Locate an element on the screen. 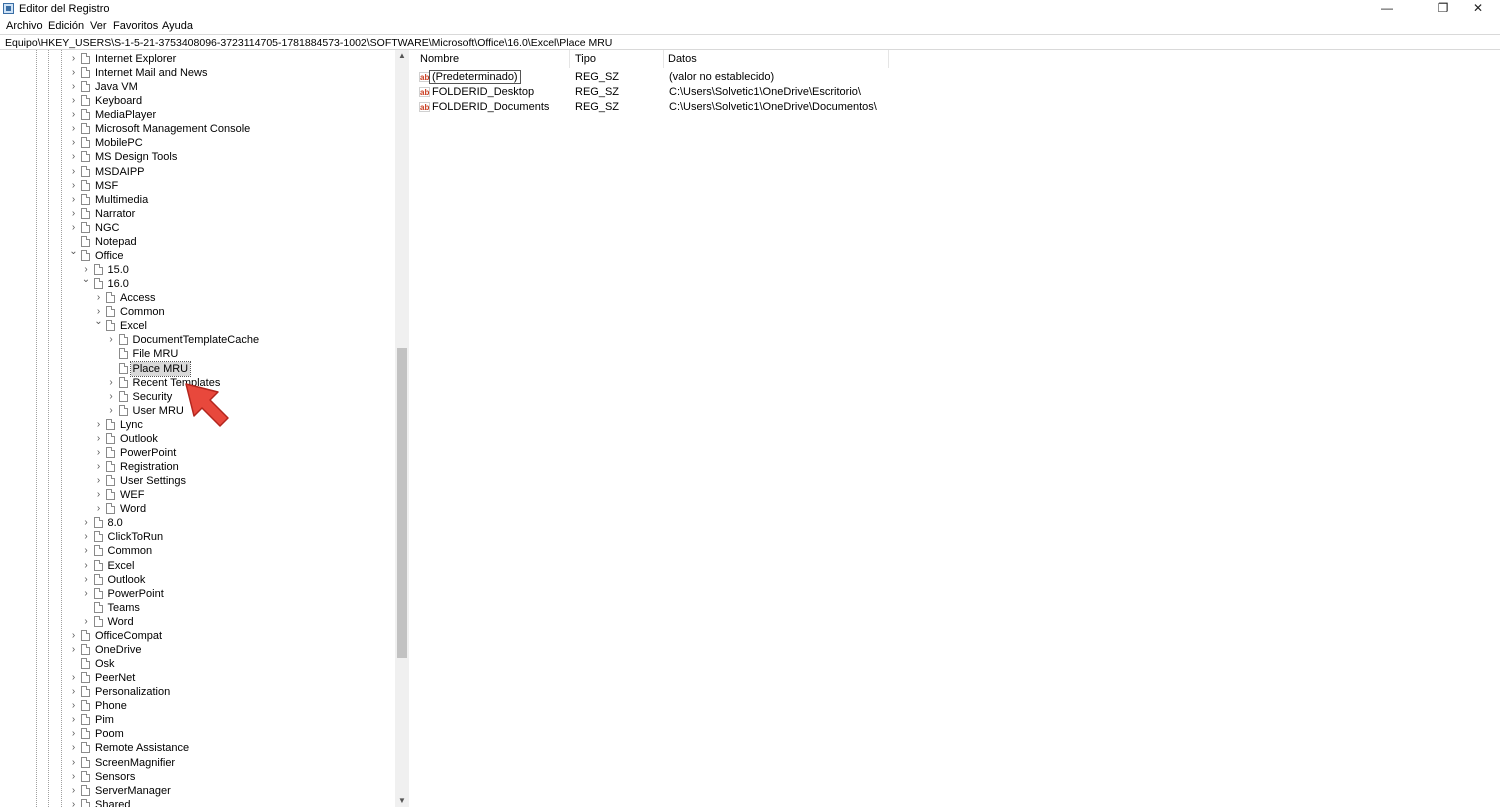 This screenshot has width=1500, height=807. value-name: (Predeterminado) is located at coordinates (475, 77).